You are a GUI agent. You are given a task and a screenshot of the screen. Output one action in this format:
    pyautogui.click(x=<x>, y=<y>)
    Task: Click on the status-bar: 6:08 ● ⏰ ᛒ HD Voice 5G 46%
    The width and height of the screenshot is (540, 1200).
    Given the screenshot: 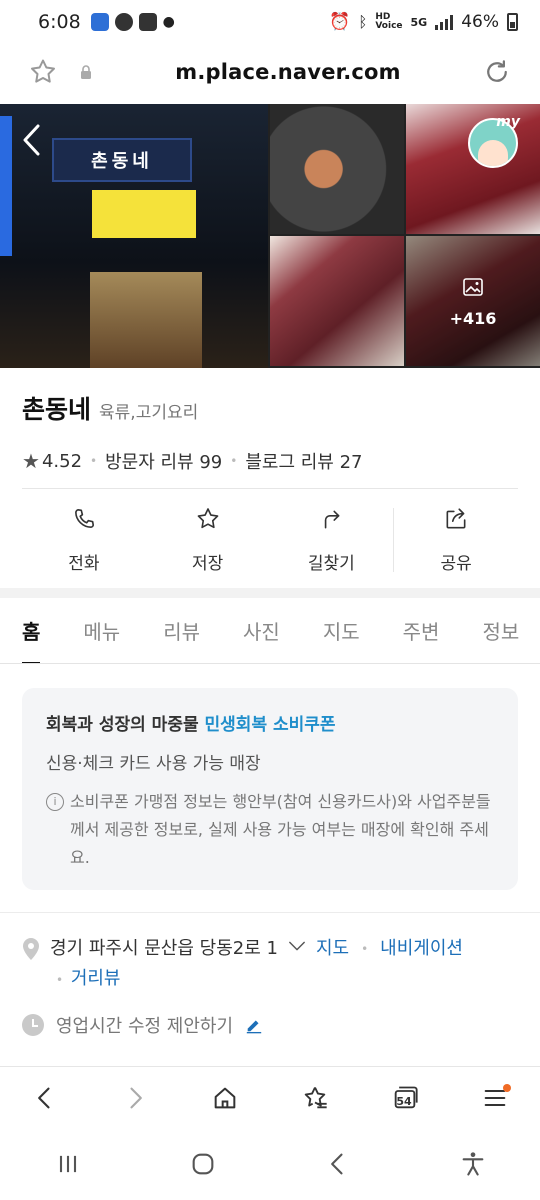 What is the action you would take?
    pyautogui.click(x=270, y=22)
    